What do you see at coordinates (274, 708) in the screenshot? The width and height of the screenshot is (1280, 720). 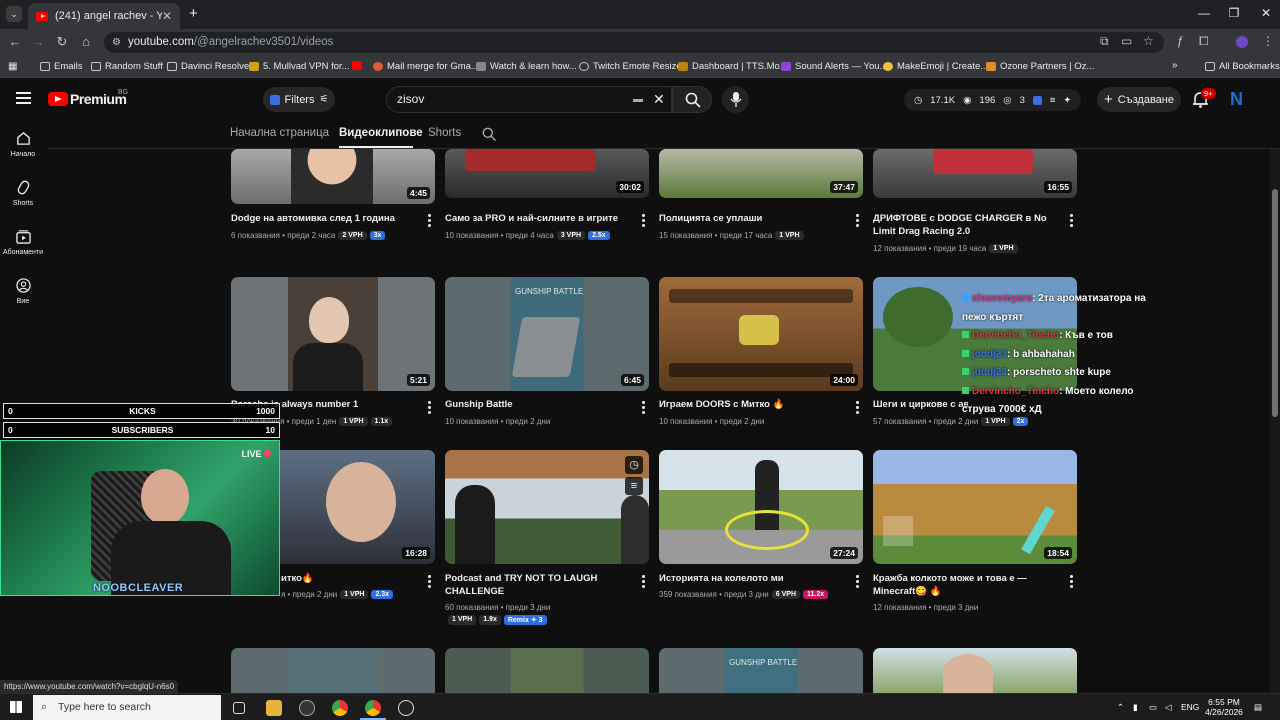 I see `file-explorer-icon` at bounding box center [274, 708].